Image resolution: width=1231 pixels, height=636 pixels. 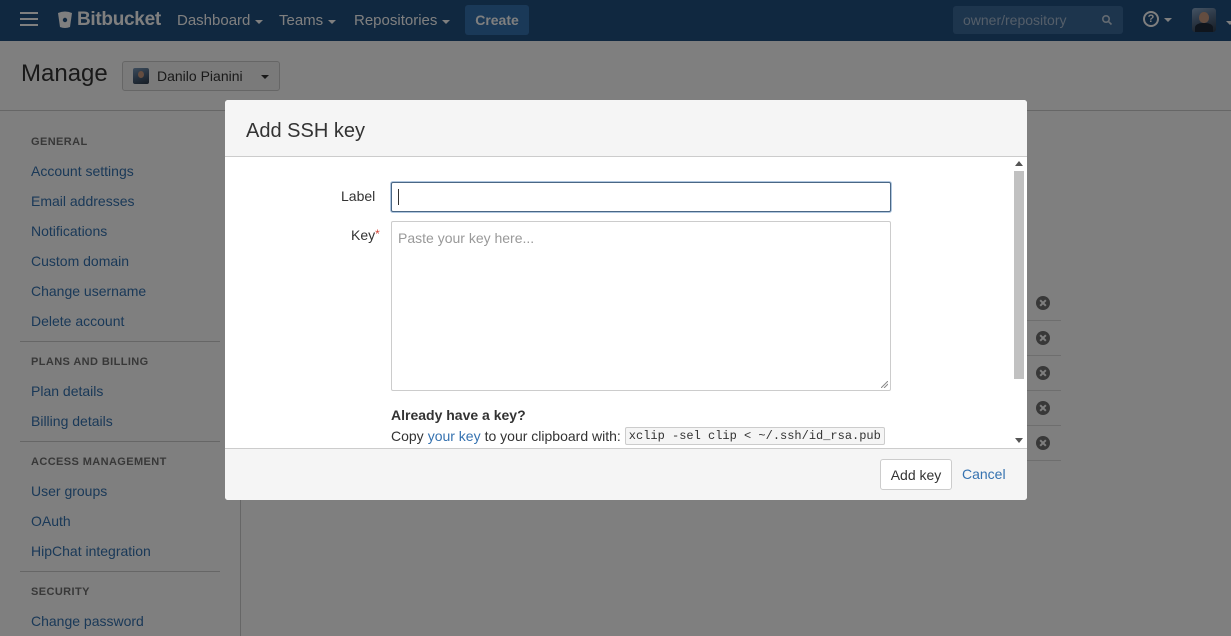 What do you see at coordinates (1019, 163) in the screenshot?
I see `scroll-up-icon` at bounding box center [1019, 163].